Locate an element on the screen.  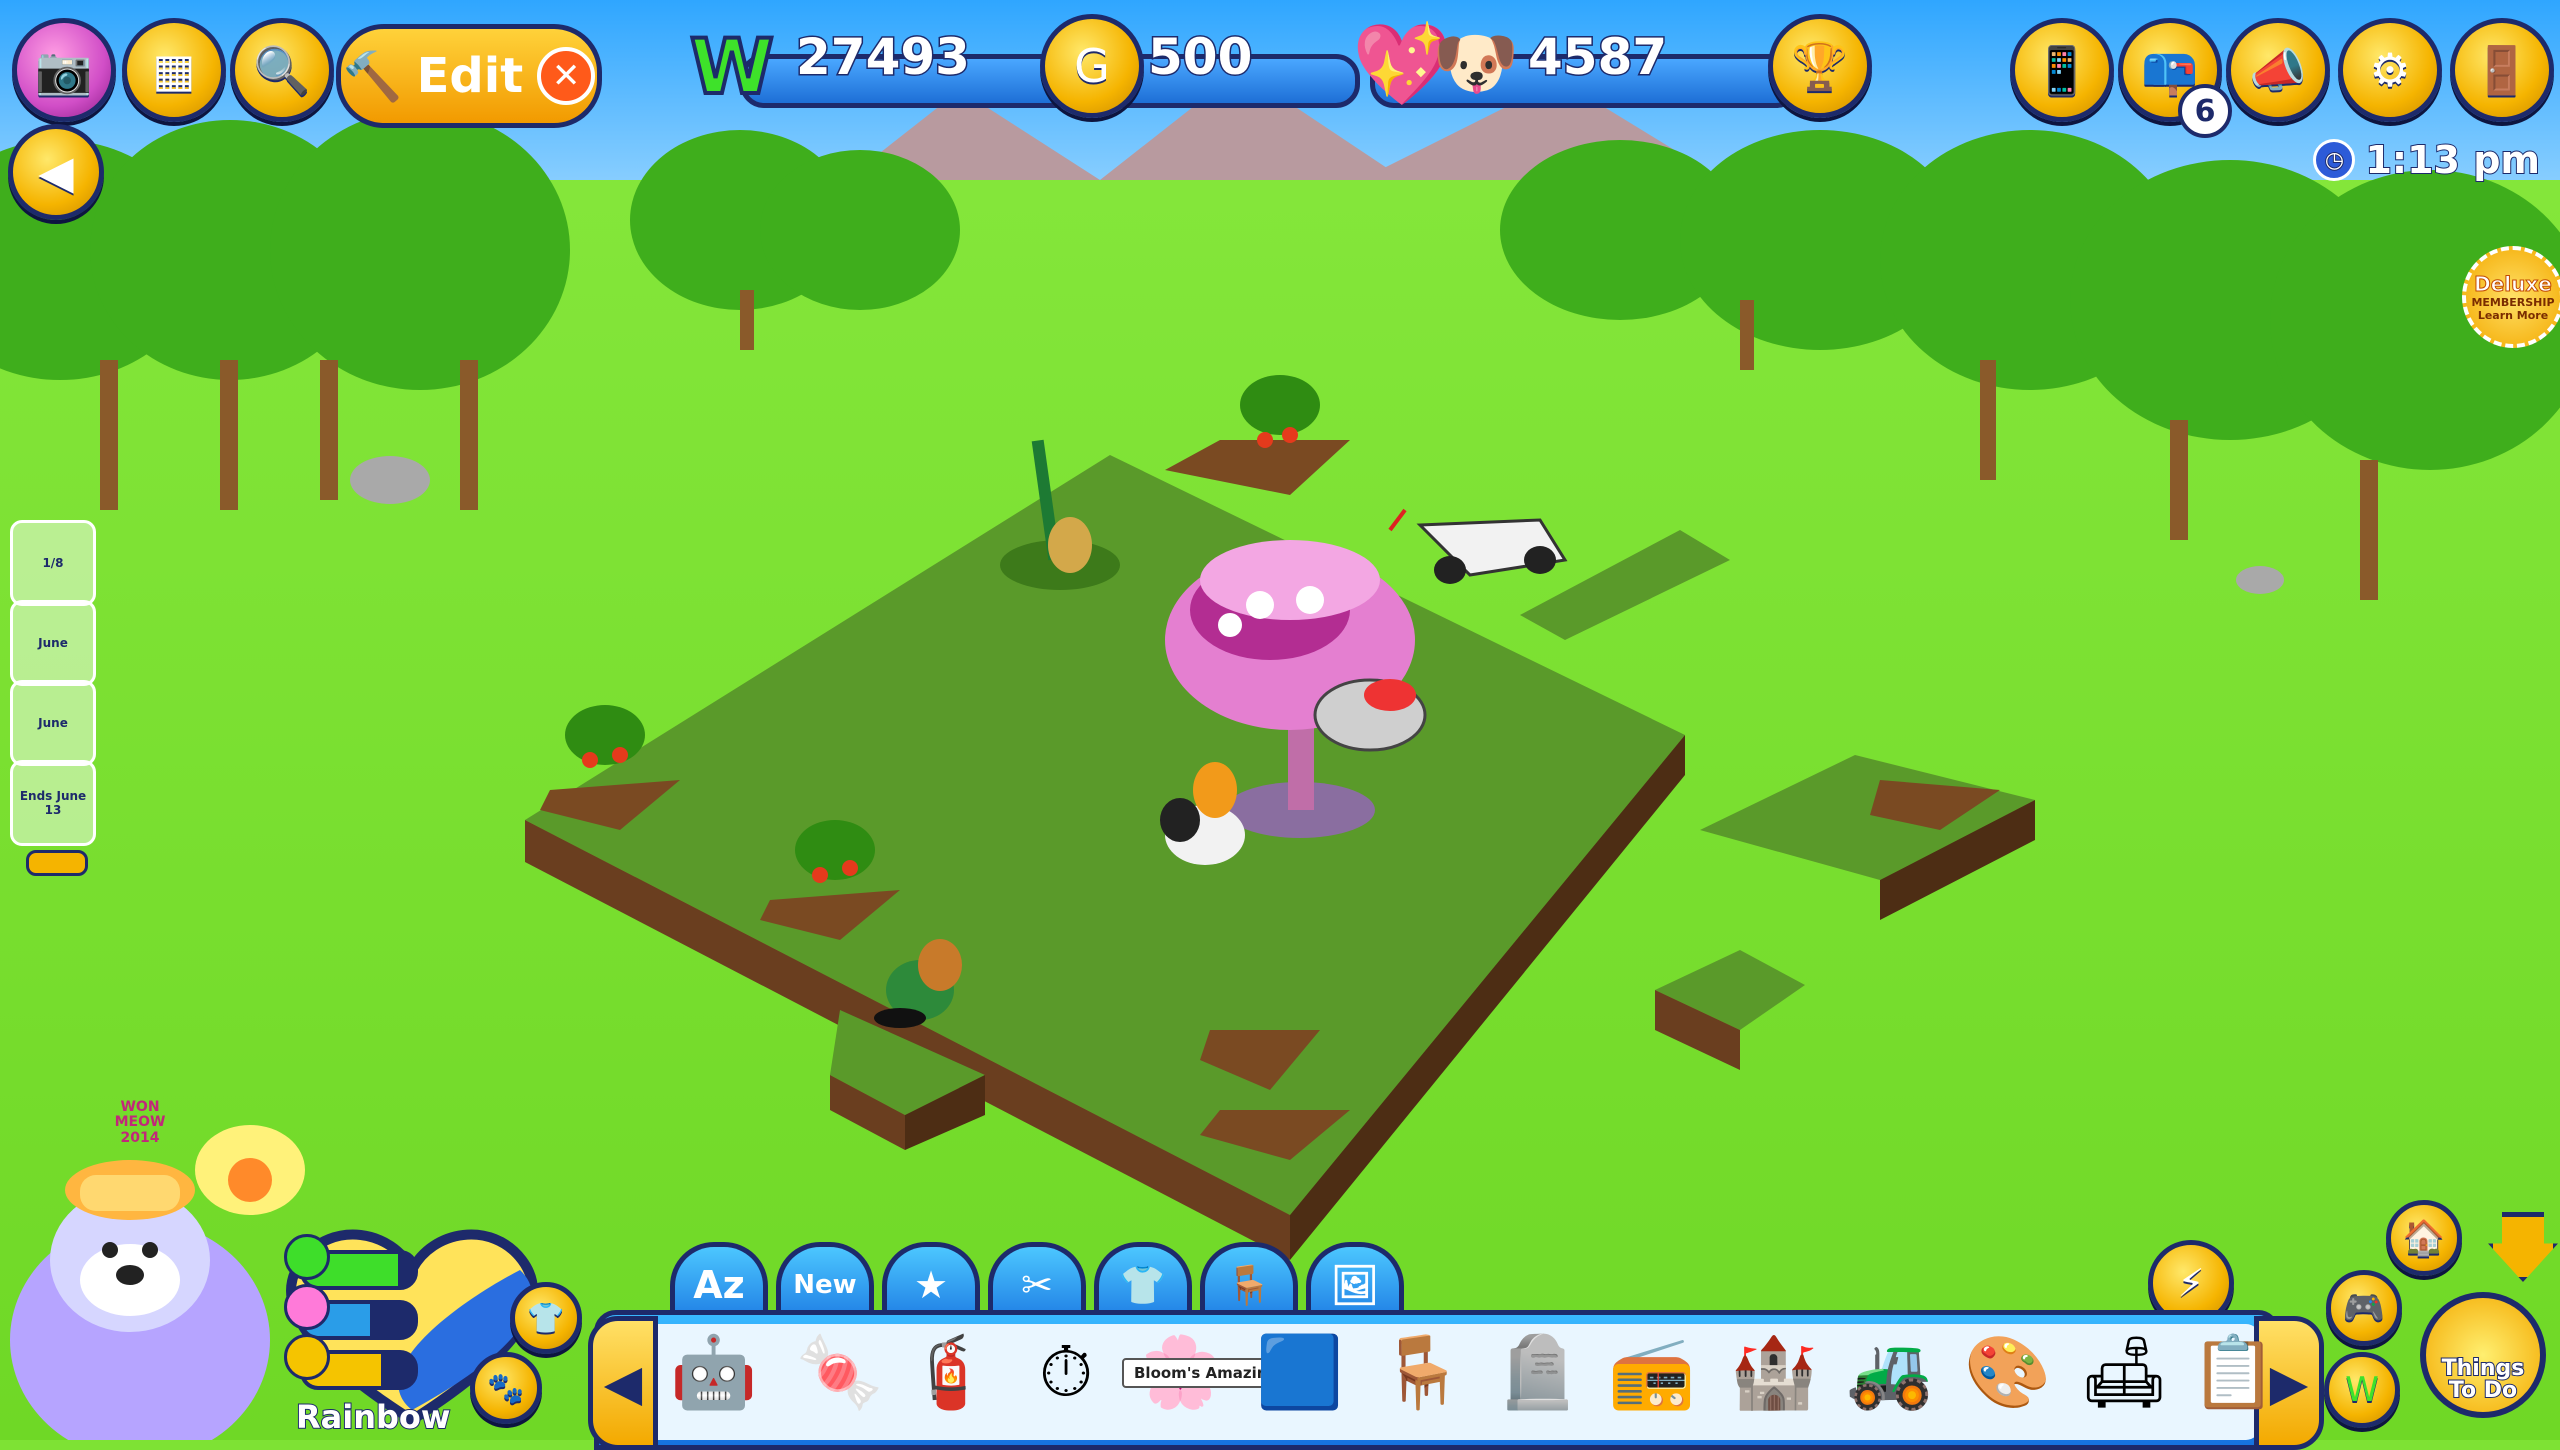
inventory-item-parking-meter: ⏱ is located at coordinates (1066, 1372).